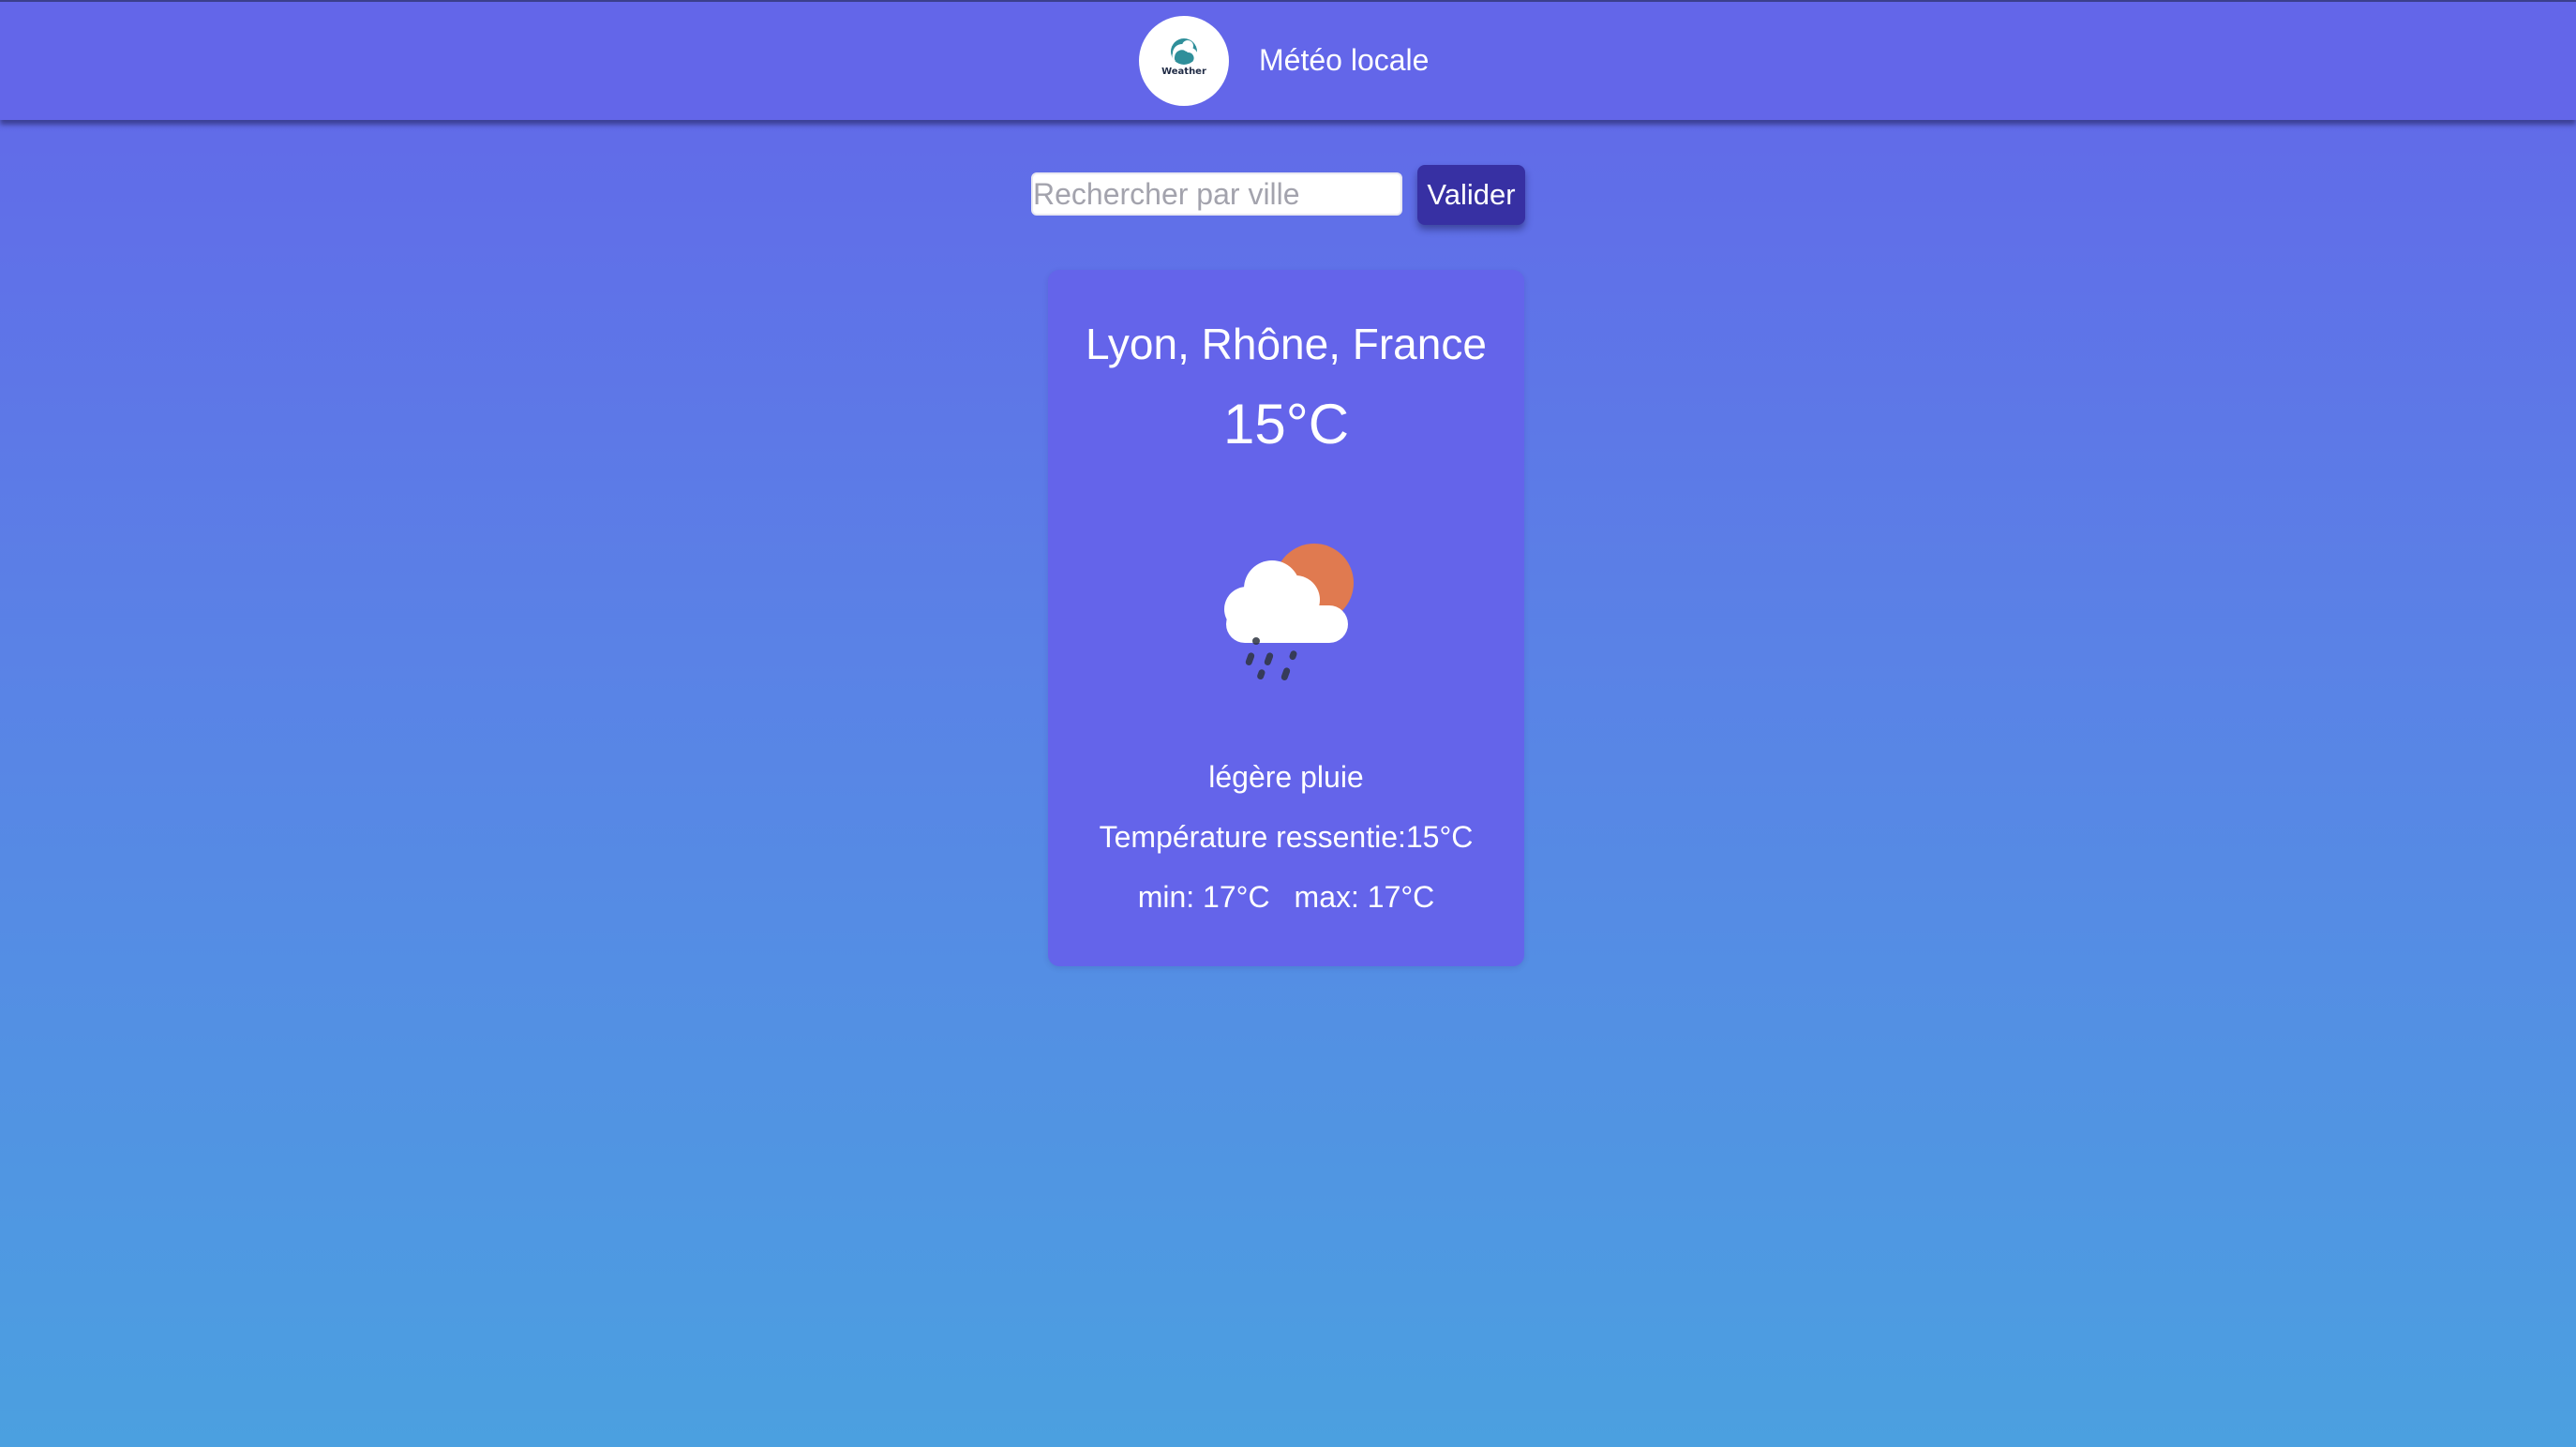 The image size is (2576, 1447). I want to click on max-temperature: max: 17°C, so click(1365, 897).